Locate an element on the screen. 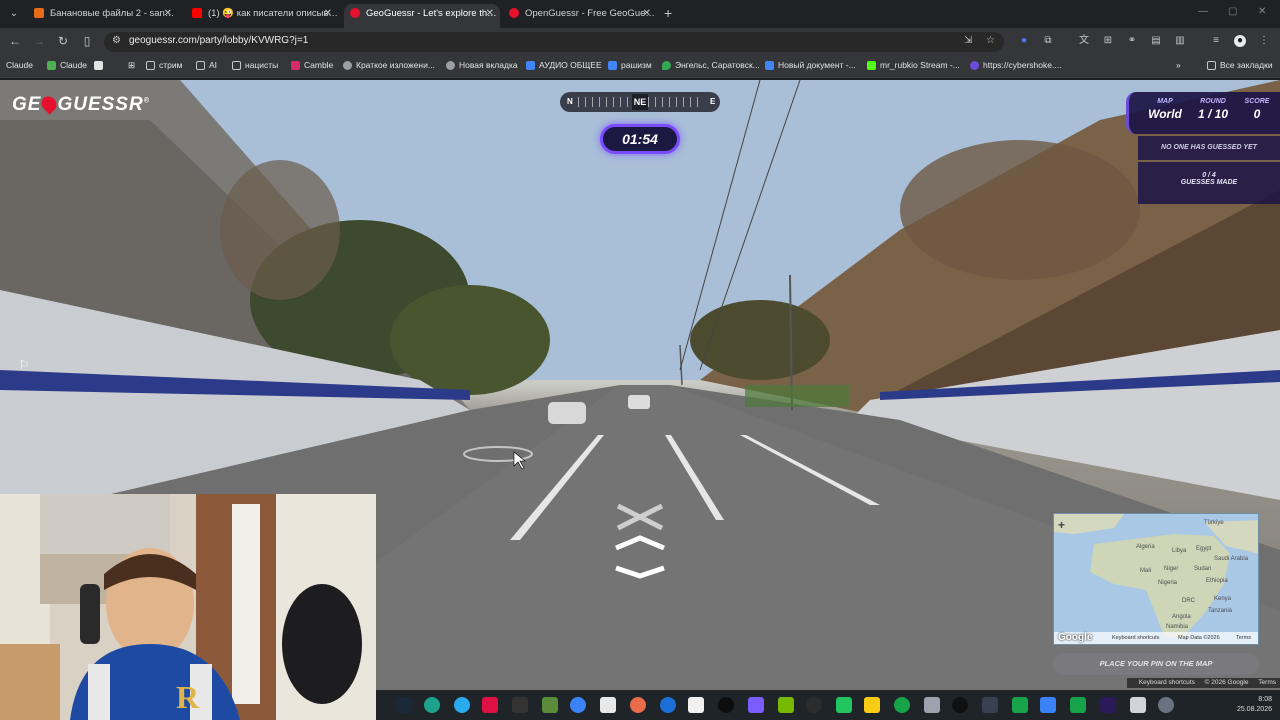 The height and width of the screenshot is (720, 1280). place-pin-button: PLACE YOUR PIN ON THE MAP is located at coordinates (1156, 664).